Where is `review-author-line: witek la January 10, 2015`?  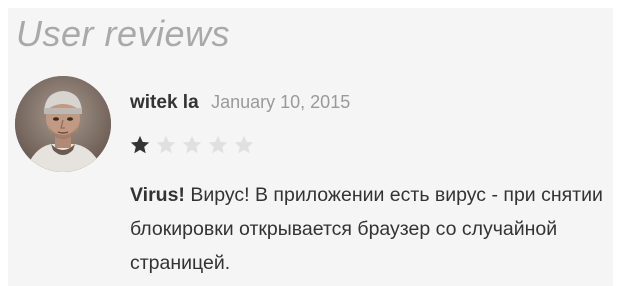
review-author-line: witek la January 10, 2015 is located at coordinates (240, 103).